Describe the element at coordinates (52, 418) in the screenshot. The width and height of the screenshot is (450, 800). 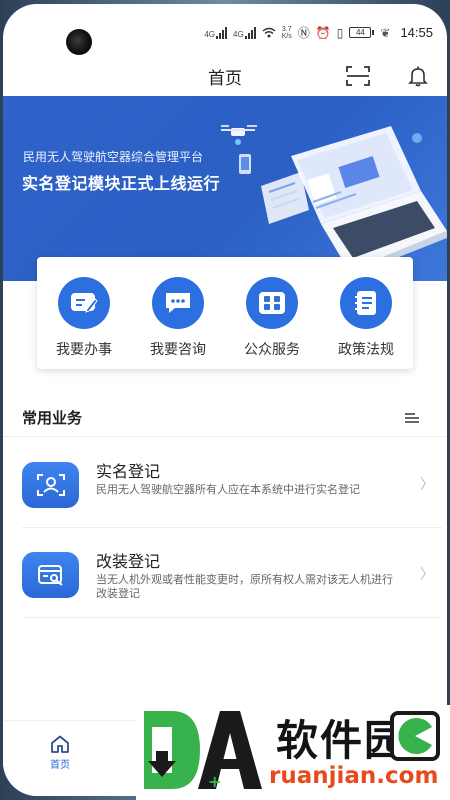
I see `section-title: 常用业务` at that location.